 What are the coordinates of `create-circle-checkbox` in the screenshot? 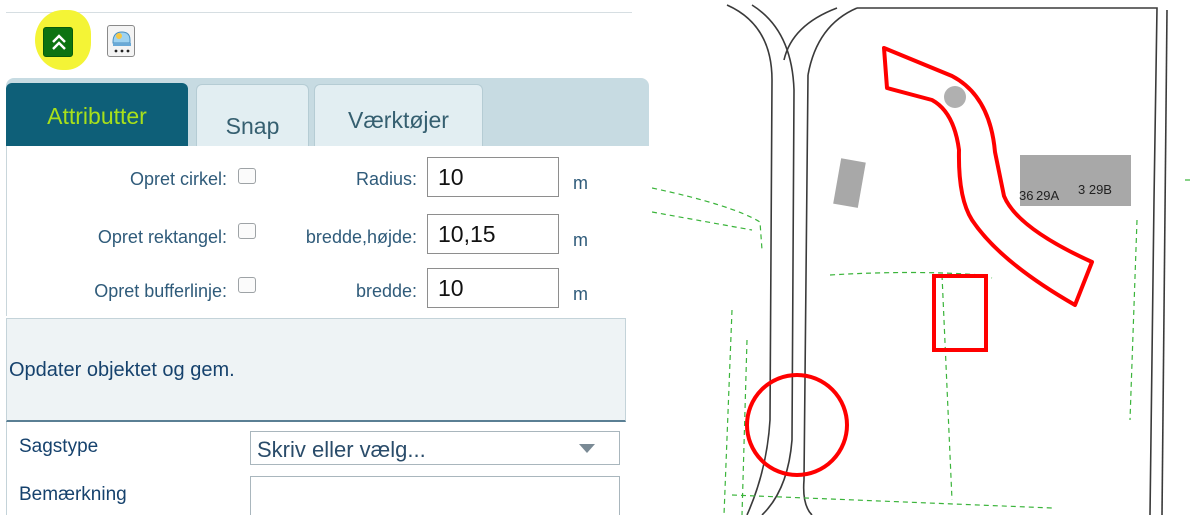 It's located at (247, 176).